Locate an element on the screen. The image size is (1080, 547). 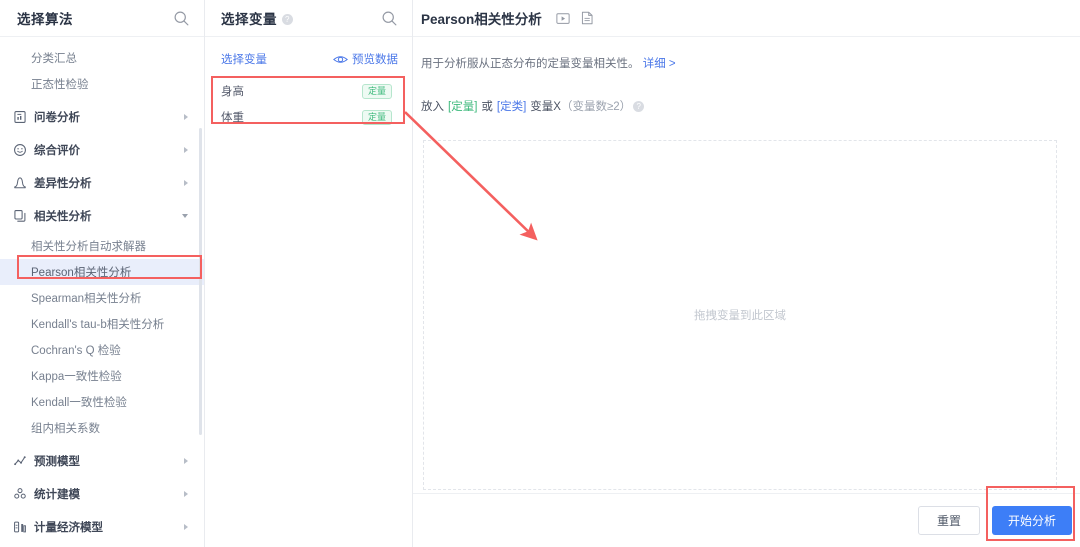
tag-quantitative-label: [定量] is located at coordinates (463, 107).